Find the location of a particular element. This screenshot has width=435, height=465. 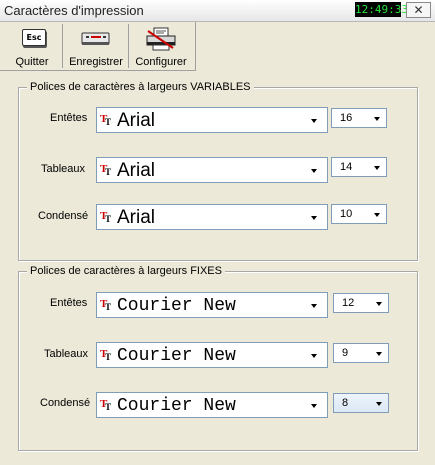

fixed-group-legend: Polices de caractères à largeurs FIXES is located at coordinates (126, 271).